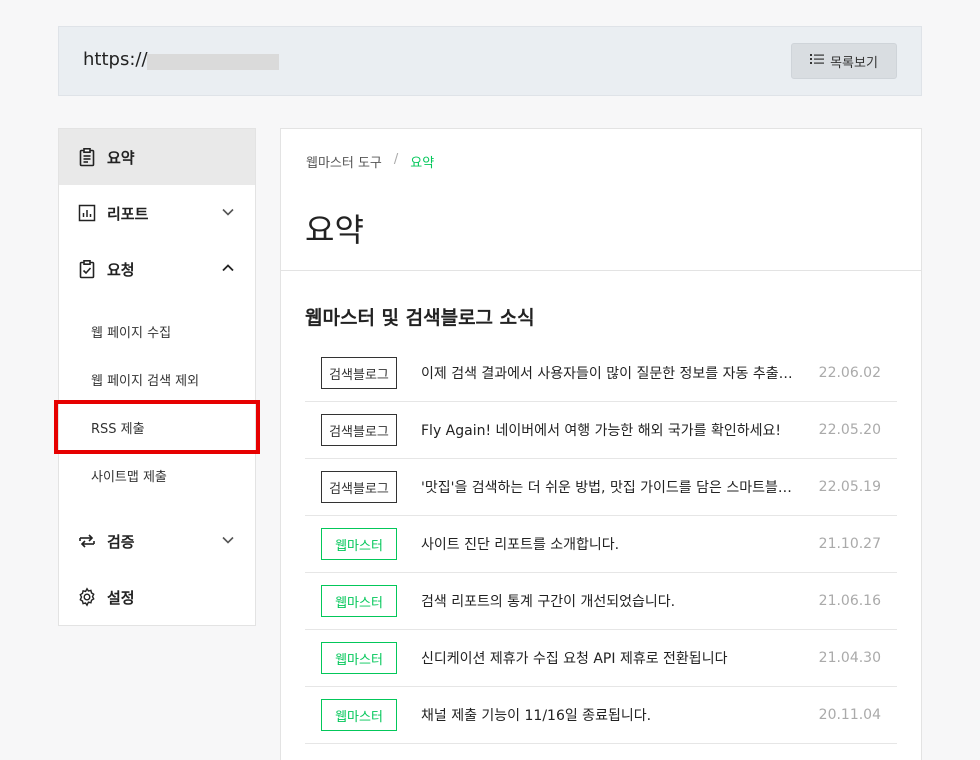 The width and height of the screenshot is (980, 760). Describe the element at coordinates (87, 597) in the screenshot. I see `gear-icon` at that location.